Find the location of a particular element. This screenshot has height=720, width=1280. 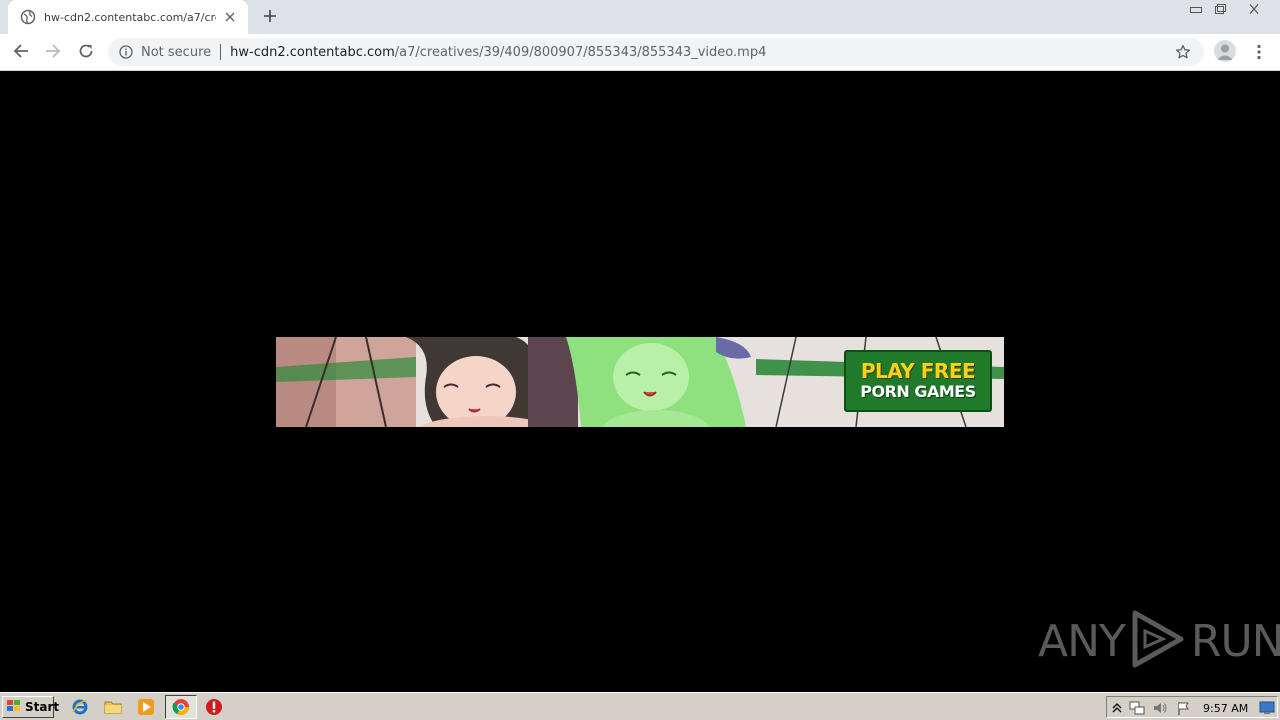

reload-button is located at coordinates (86, 53).